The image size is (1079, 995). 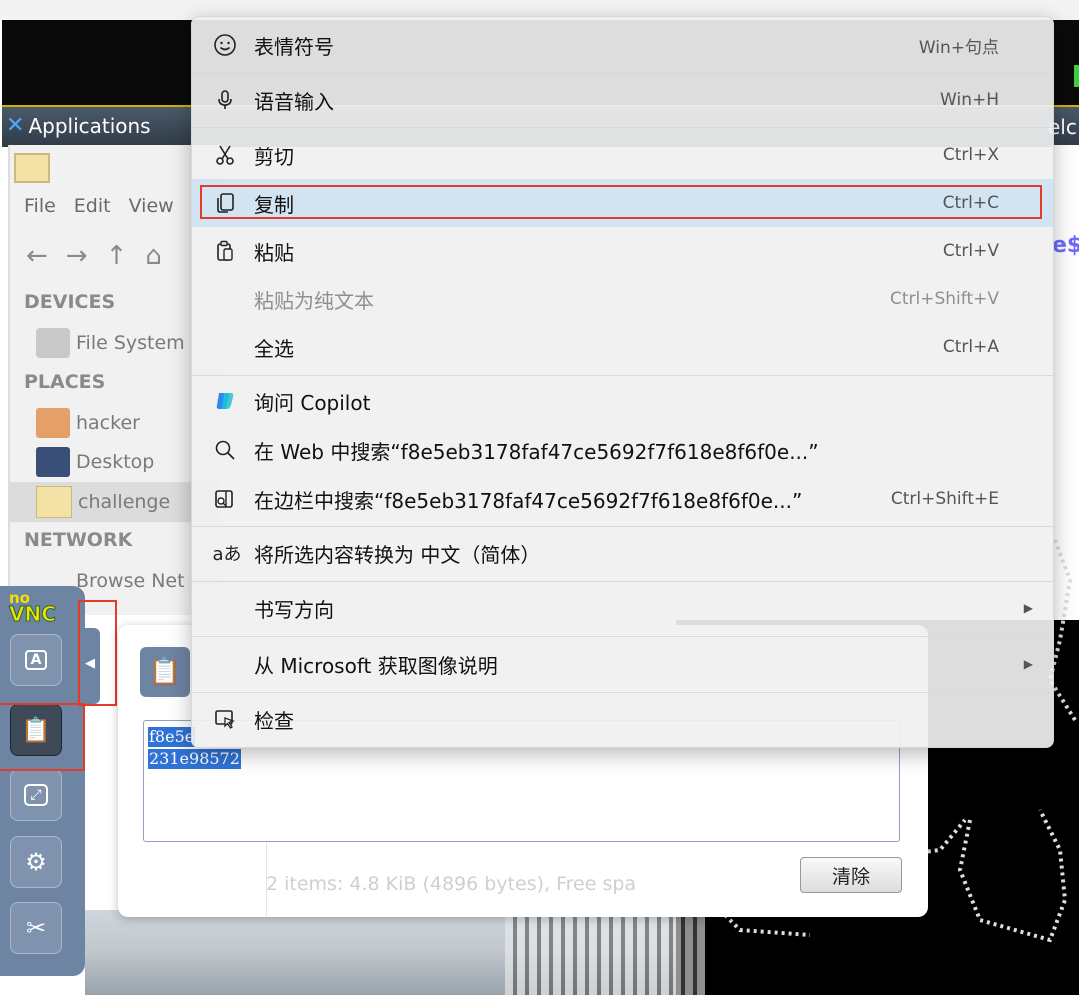 What do you see at coordinates (274, 156) in the screenshot?
I see `menu-item-label: 剪切` at bounding box center [274, 156].